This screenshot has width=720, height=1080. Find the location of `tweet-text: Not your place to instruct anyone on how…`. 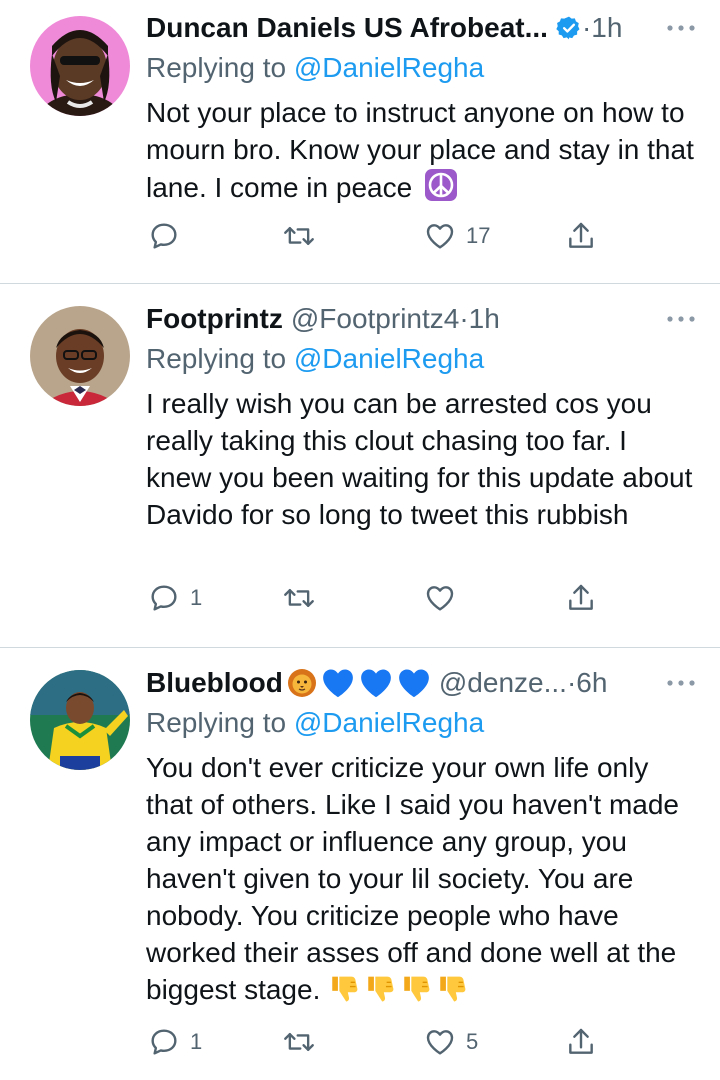

tweet-text: Not your place to instruct anyone on how… is located at coordinates (422, 150).